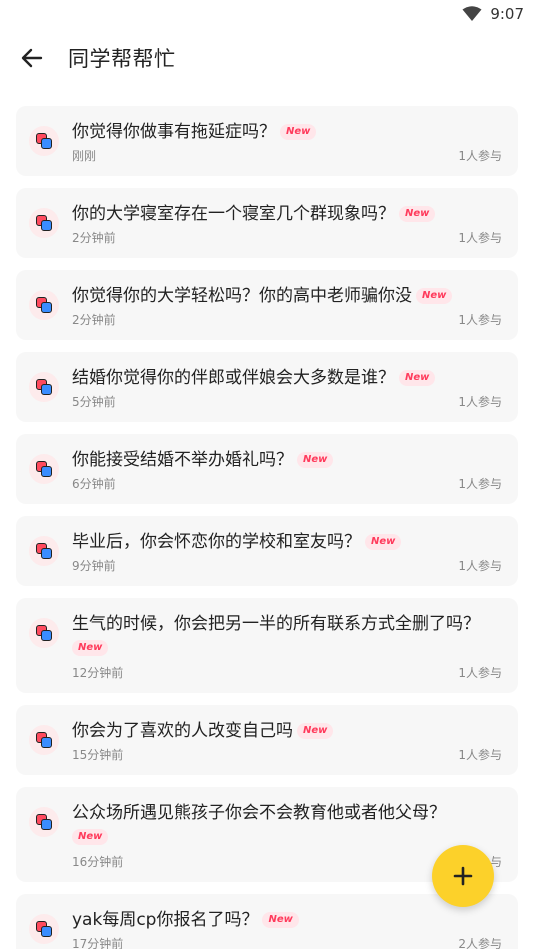 This screenshot has height=949, width=534. Describe the element at coordinates (182, 731) in the screenshot. I see `question-title: 你会为了喜欢的人改变自己吗` at that location.